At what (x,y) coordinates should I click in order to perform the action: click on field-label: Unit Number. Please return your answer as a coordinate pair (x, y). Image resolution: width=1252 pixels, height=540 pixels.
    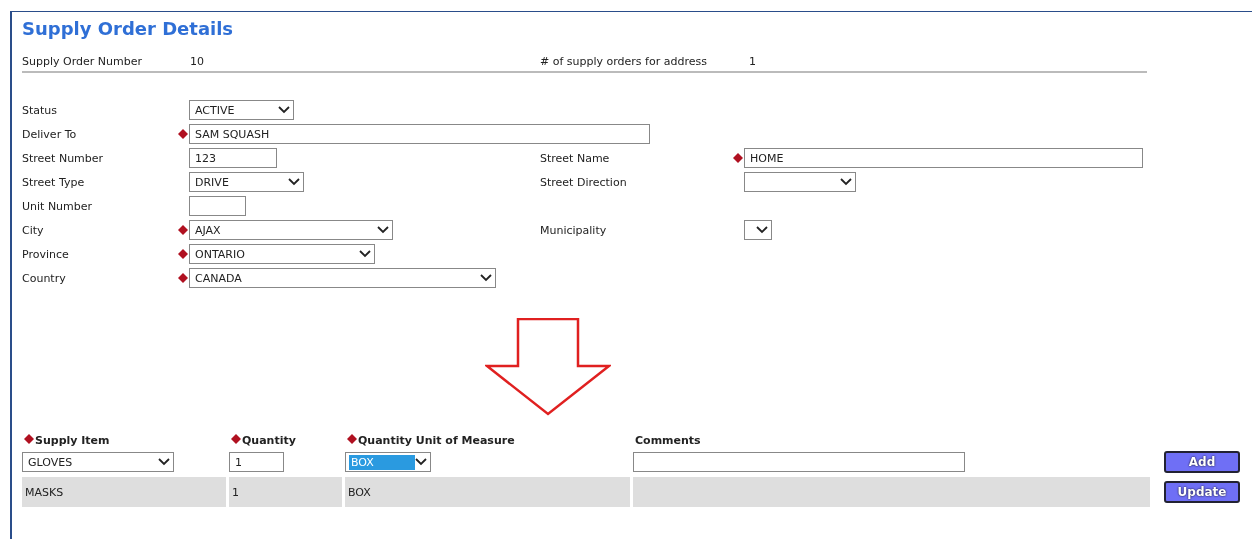
    Looking at the image, I should click on (58, 206).